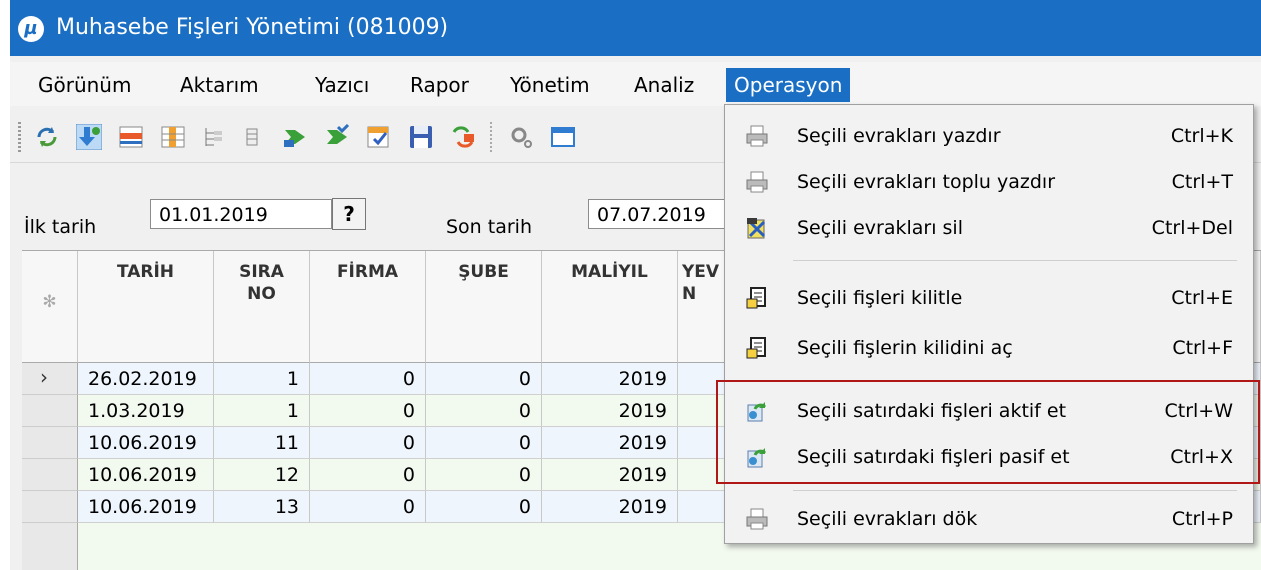 This screenshot has height=570, width=1261. What do you see at coordinates (262, 307) in the screenshot?
I see `column-header-sira-no: SIRA NO` at bounding box center [262, 307].